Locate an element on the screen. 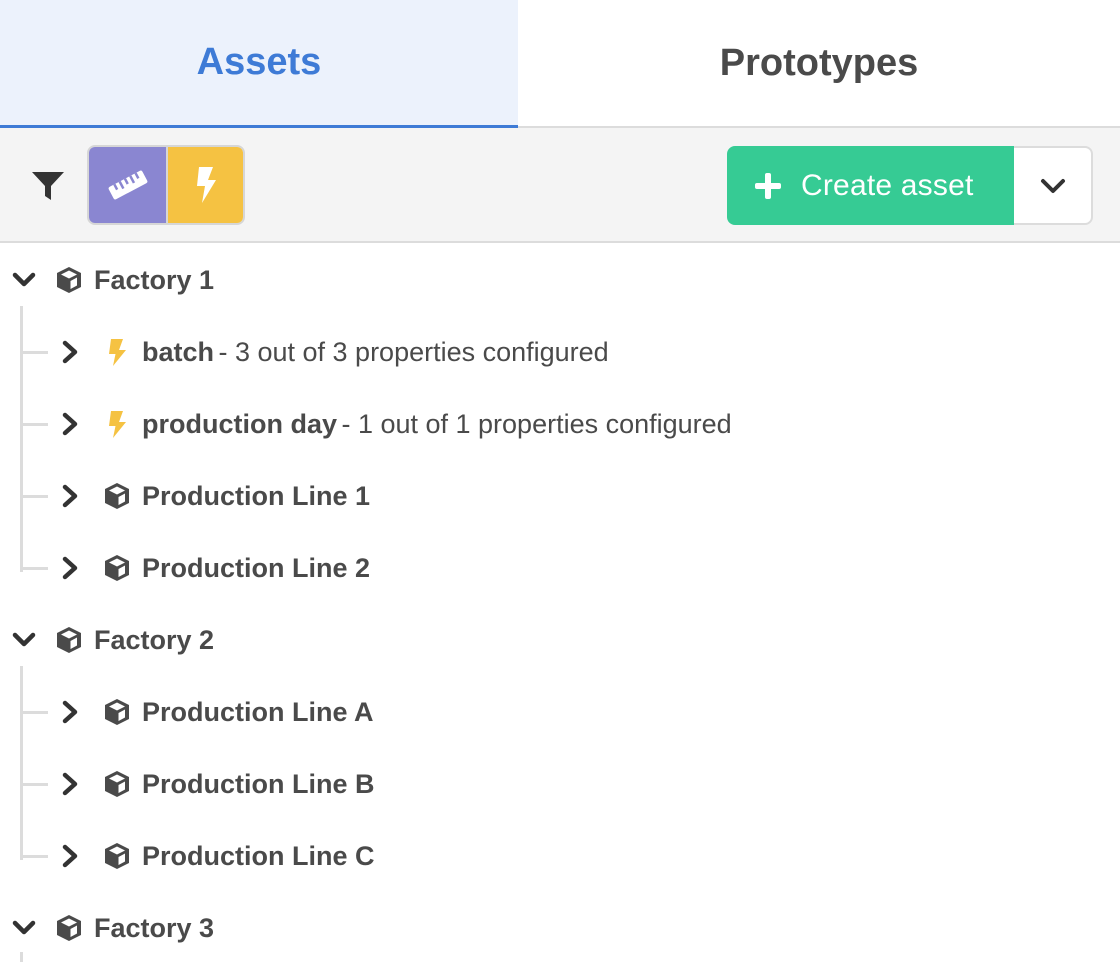 This screenshot has width=1120, height=964. measurements-toggle is located at coordinates (128, 185).